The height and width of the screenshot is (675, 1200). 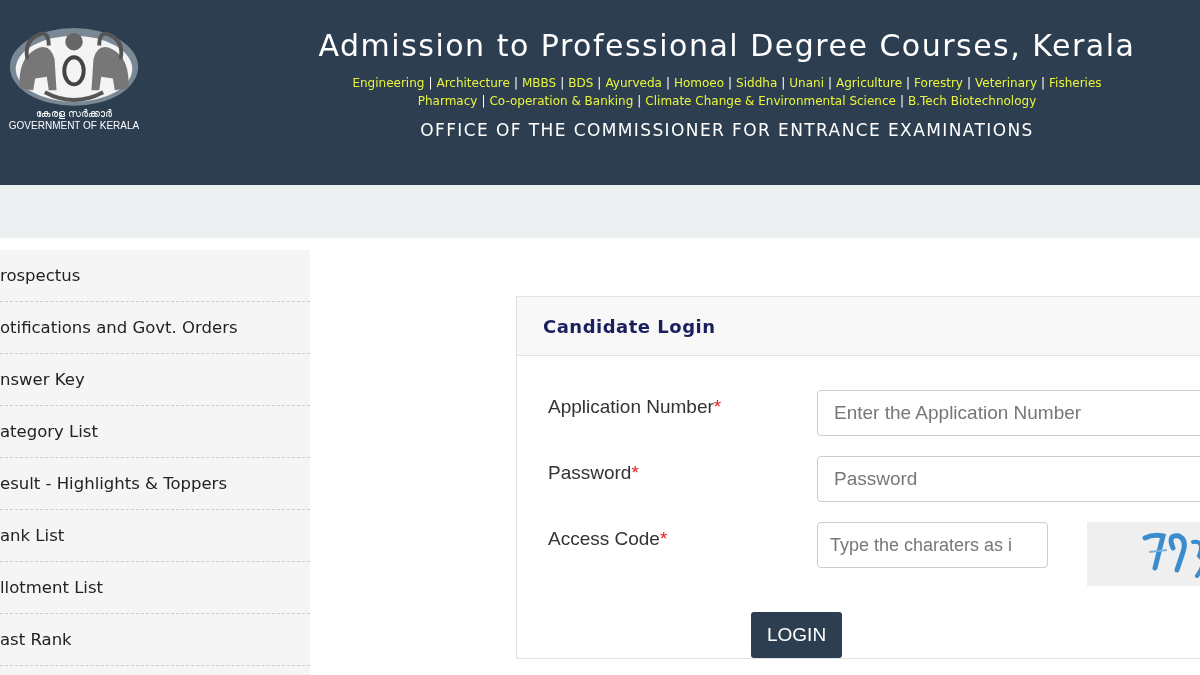 What do you see at coordinates (633, 83) in the screenshot?
I see `course-link: Ayurveda` at bounding box center [633, 83].